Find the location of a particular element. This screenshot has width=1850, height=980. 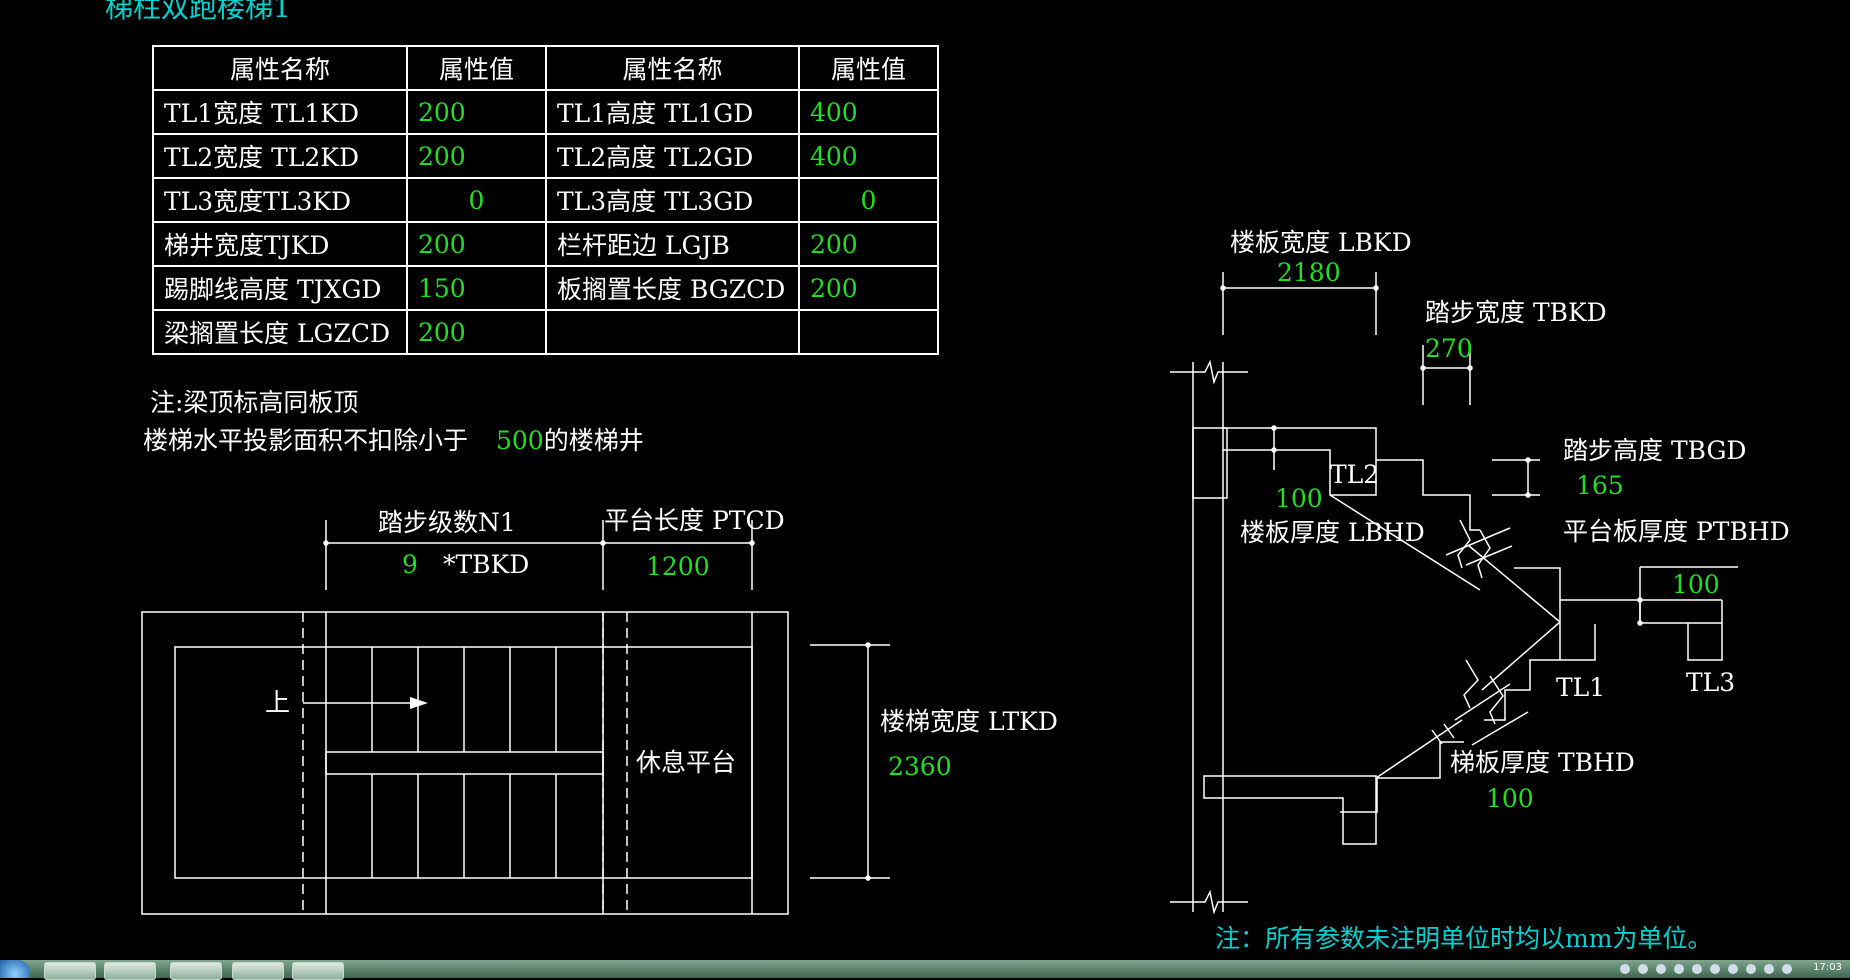

plan-width-label: 楼梯宽度 LTKD is located at coordinates (969, 721).